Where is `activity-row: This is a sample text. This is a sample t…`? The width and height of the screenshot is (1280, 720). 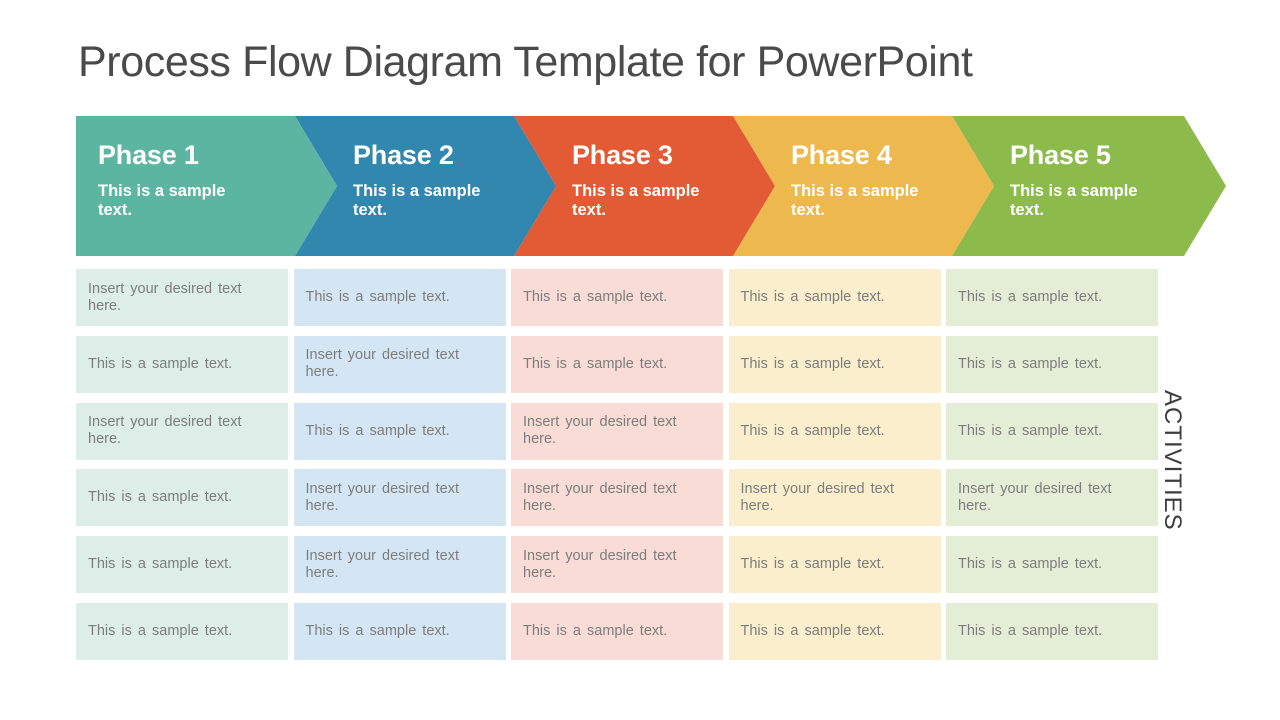
activity-row: This is a sample text. This is a sample t… is located at coordinates (617, 631).